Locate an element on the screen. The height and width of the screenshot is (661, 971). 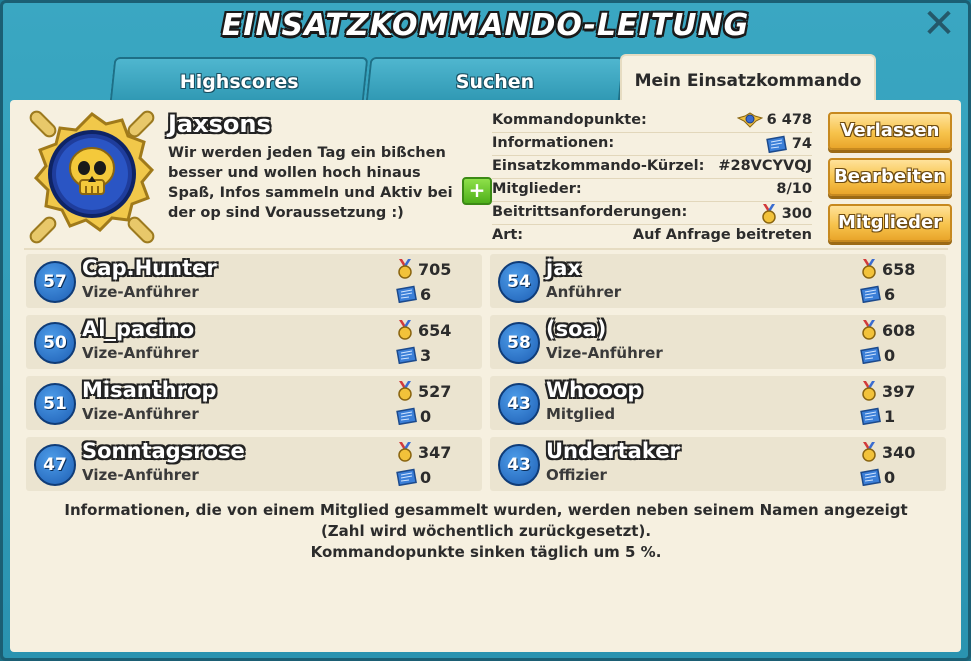
add-member-button: + is located at coordinates (477, 191).